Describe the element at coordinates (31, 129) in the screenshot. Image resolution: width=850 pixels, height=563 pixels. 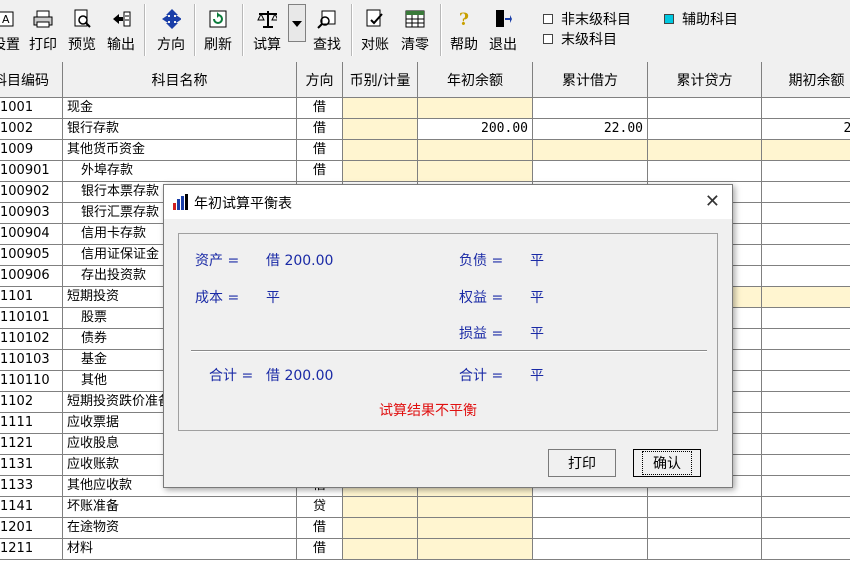
I see `account-code-cell: 1002` at that location.